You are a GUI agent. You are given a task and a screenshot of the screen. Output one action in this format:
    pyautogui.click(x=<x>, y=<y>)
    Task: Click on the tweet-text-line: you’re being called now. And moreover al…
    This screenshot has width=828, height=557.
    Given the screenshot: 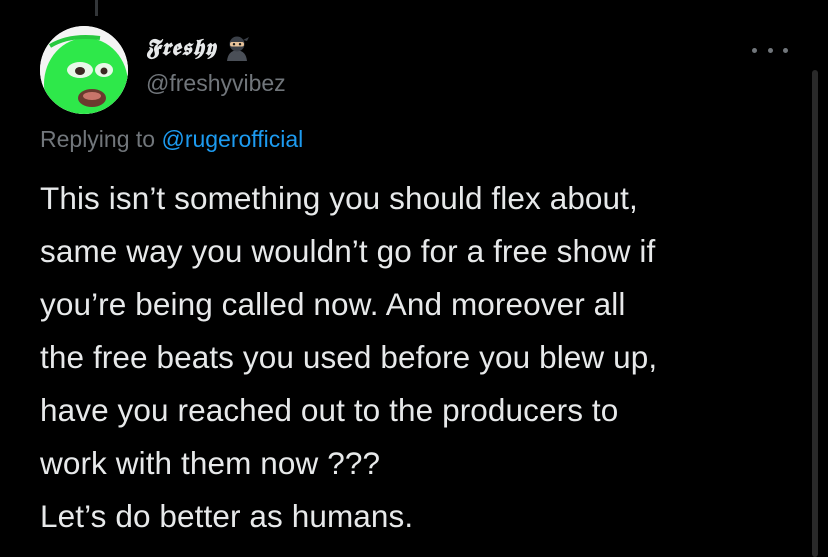 What is the action you would take?
    pyautogui.click(x=333, y=304)
    